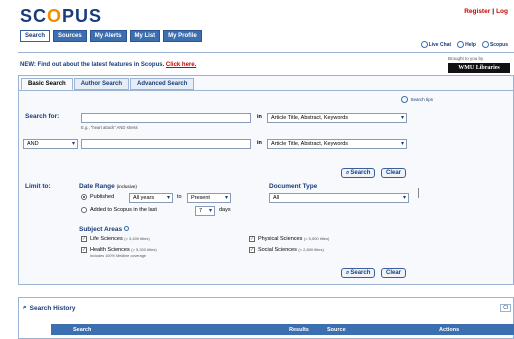  What do you see at coordinates (145, 36) in the screenshot?
I see `tab-my-list: My List` at bounding box center [145, 36].